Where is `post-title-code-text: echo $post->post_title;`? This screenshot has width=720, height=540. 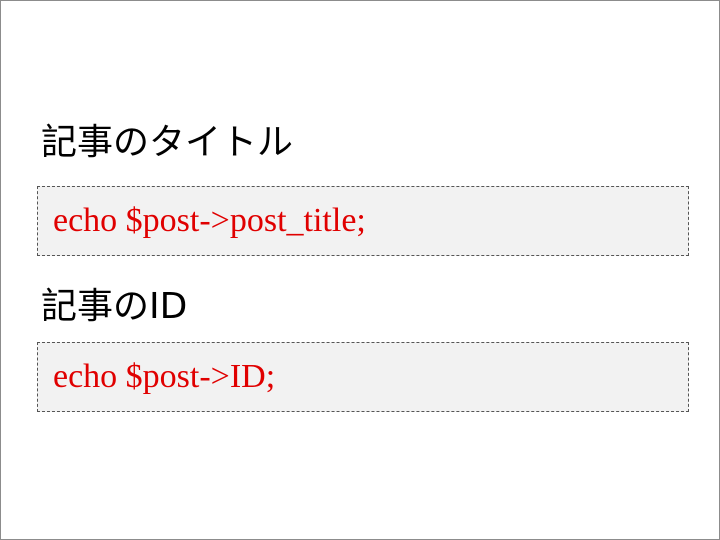 post-title-code-text: echo $post->post_title; is located at coordinates (209, 220).